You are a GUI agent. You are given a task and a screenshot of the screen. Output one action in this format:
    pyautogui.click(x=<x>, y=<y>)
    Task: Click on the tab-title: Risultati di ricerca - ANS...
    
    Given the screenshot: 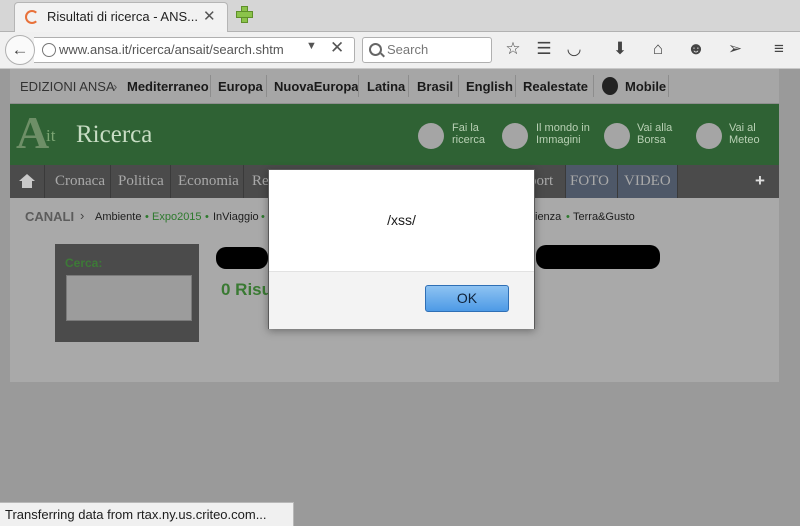 What is the action you would take?
    pyautogui.click(x=122, y=16)
    